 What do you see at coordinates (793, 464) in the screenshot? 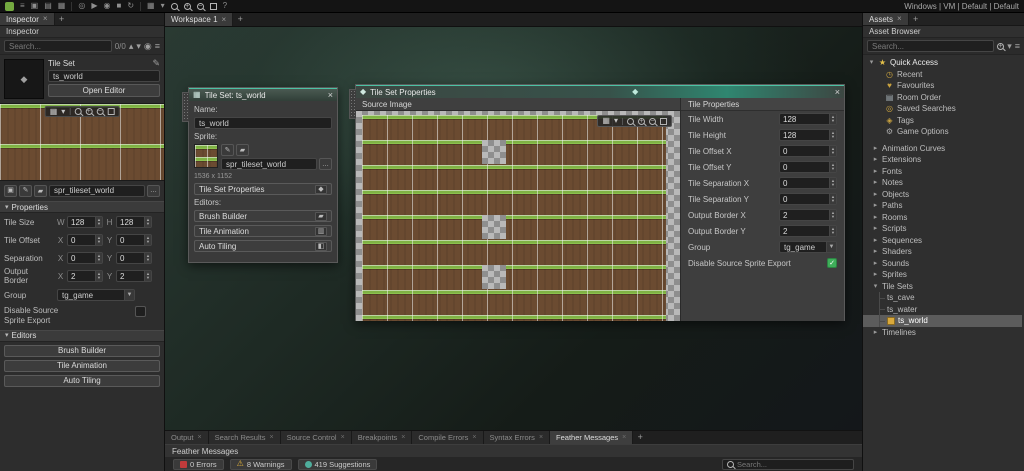
I see `output-search-input` at bounding box center [793, 464].